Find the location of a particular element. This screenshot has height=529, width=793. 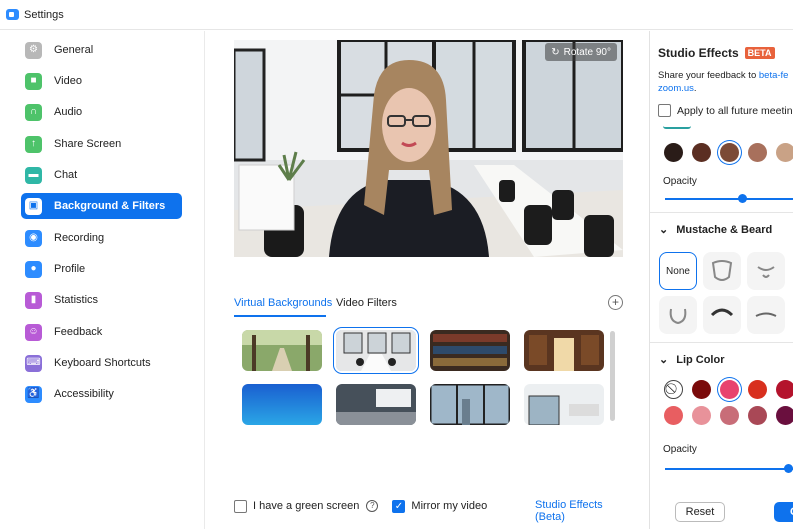

city-office-window-image is located at coordinates (470, 404).